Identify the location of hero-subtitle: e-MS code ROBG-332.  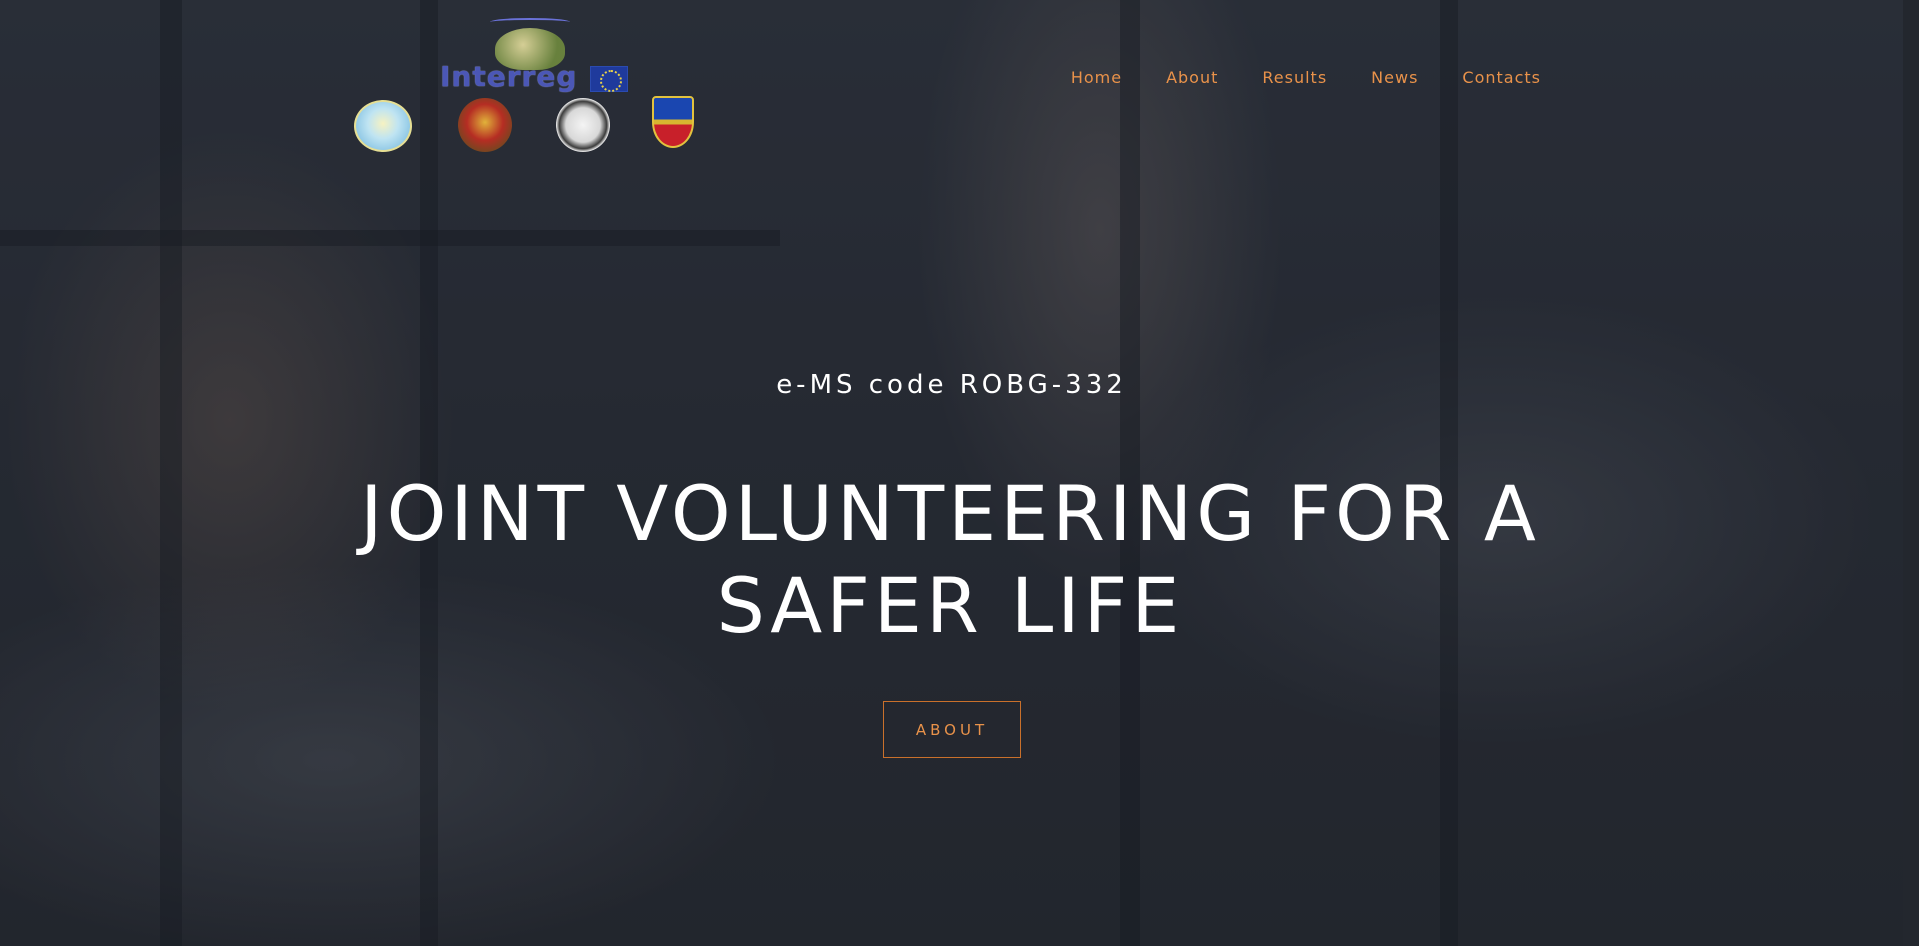
(951, 385).